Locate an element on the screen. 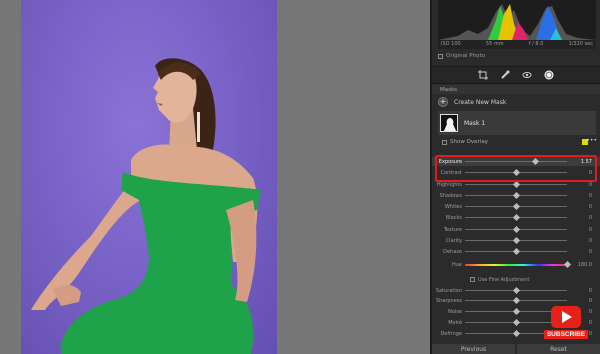  mask-icon is located at coordinates (549, 75).